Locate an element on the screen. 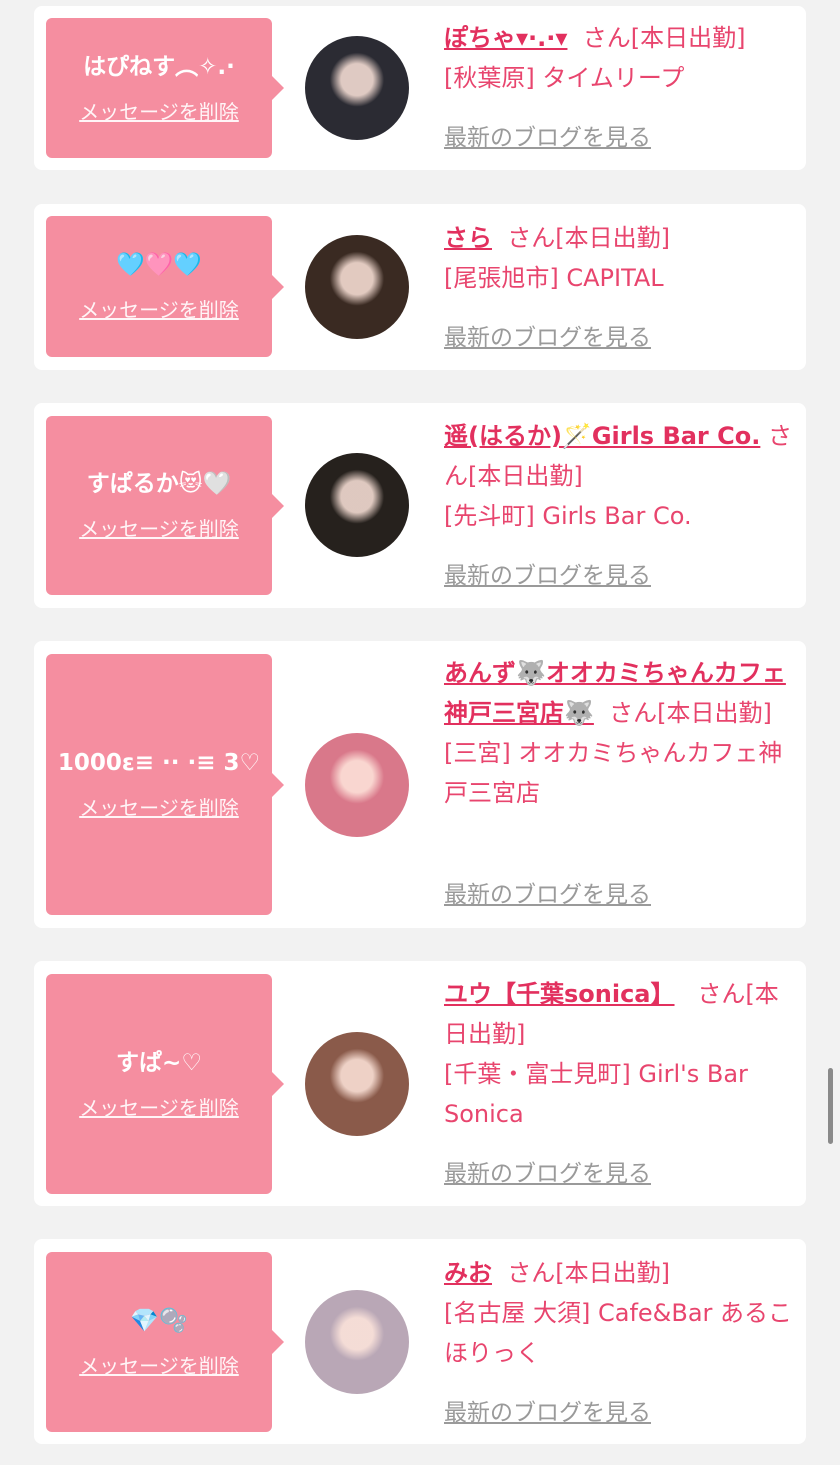  message-bubble: はぴねす︵✧.· メッセージを削除 is located at coordinates (165, 88).